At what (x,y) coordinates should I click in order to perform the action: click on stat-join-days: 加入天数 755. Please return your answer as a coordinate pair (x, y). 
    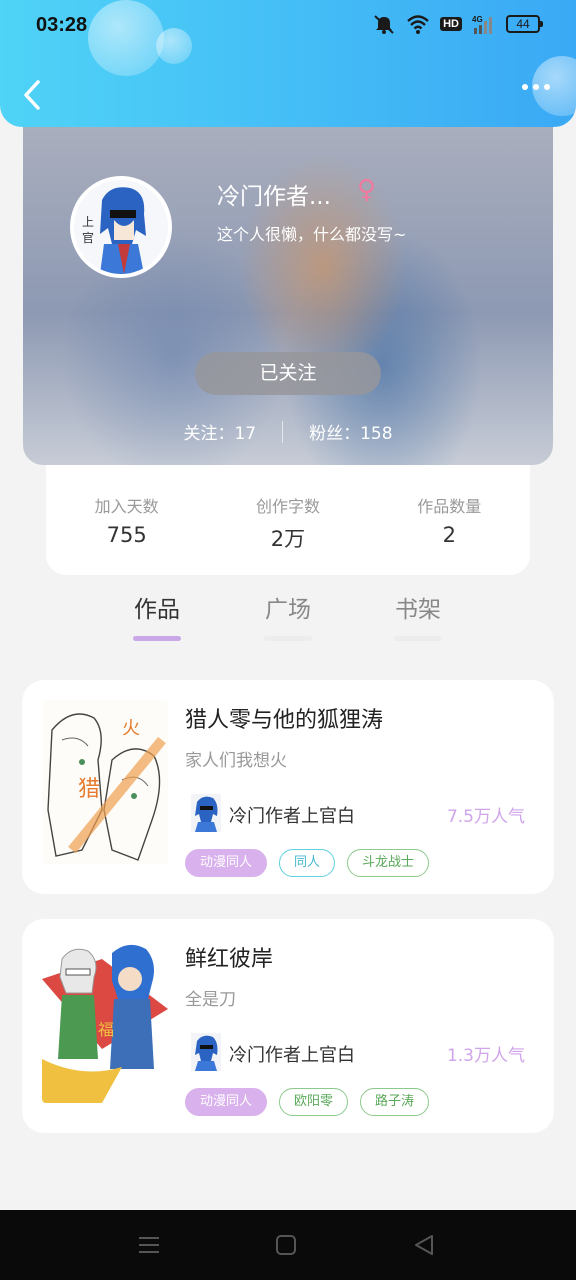
    Looking at the image, I should click on (127, 534).